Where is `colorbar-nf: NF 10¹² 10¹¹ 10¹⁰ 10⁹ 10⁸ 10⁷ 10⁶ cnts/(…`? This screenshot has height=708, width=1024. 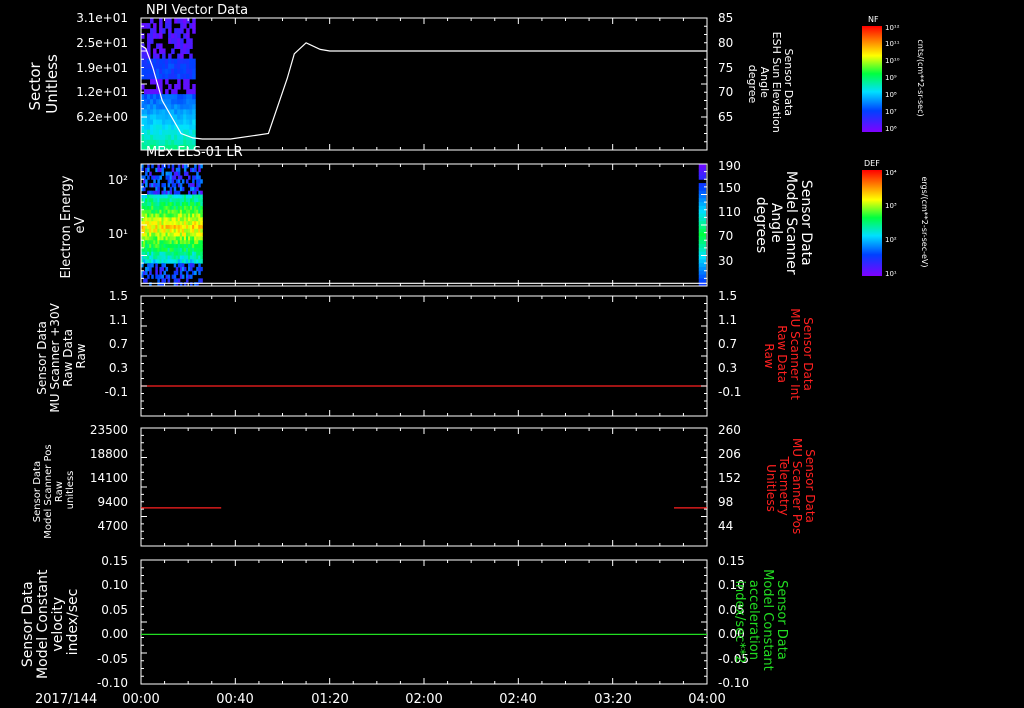 colorbar-nf: NF 10¹² 10¹¹ 10¹⁰ 10⁹ 10⁸ 10⁷ 10⁶ cnts/(… is located at coordinates (893, 74).